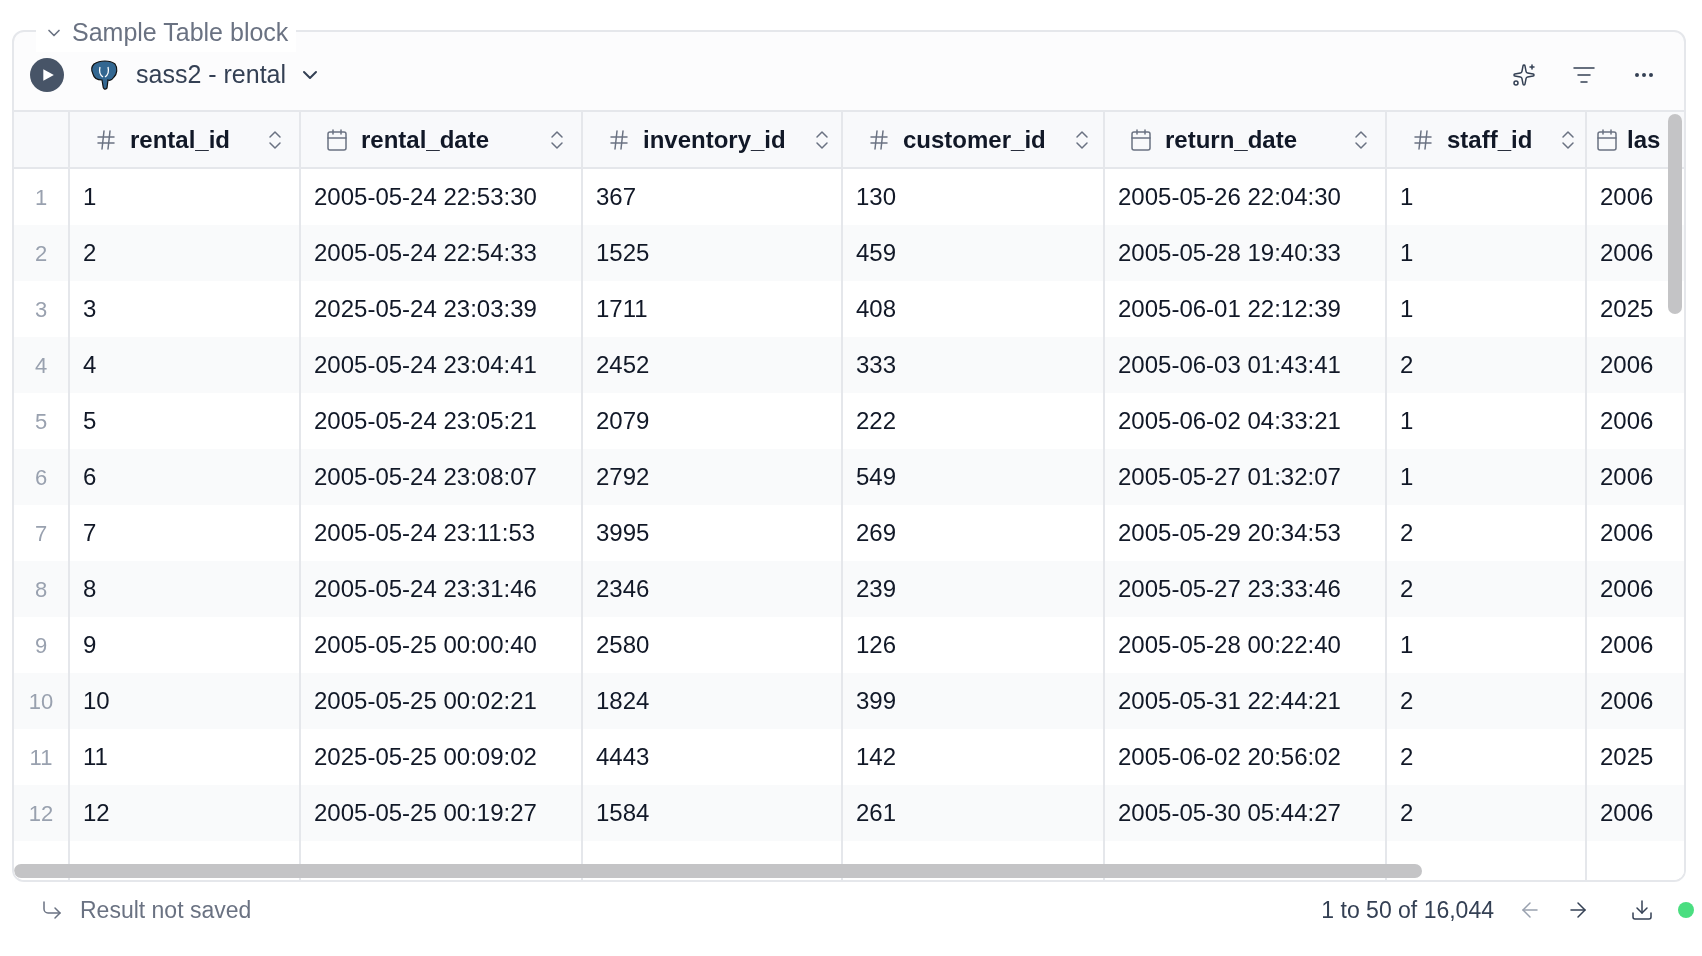 This screenshot has height=956, width=1702. I want to click on row-number: 3, so click(41, 309).